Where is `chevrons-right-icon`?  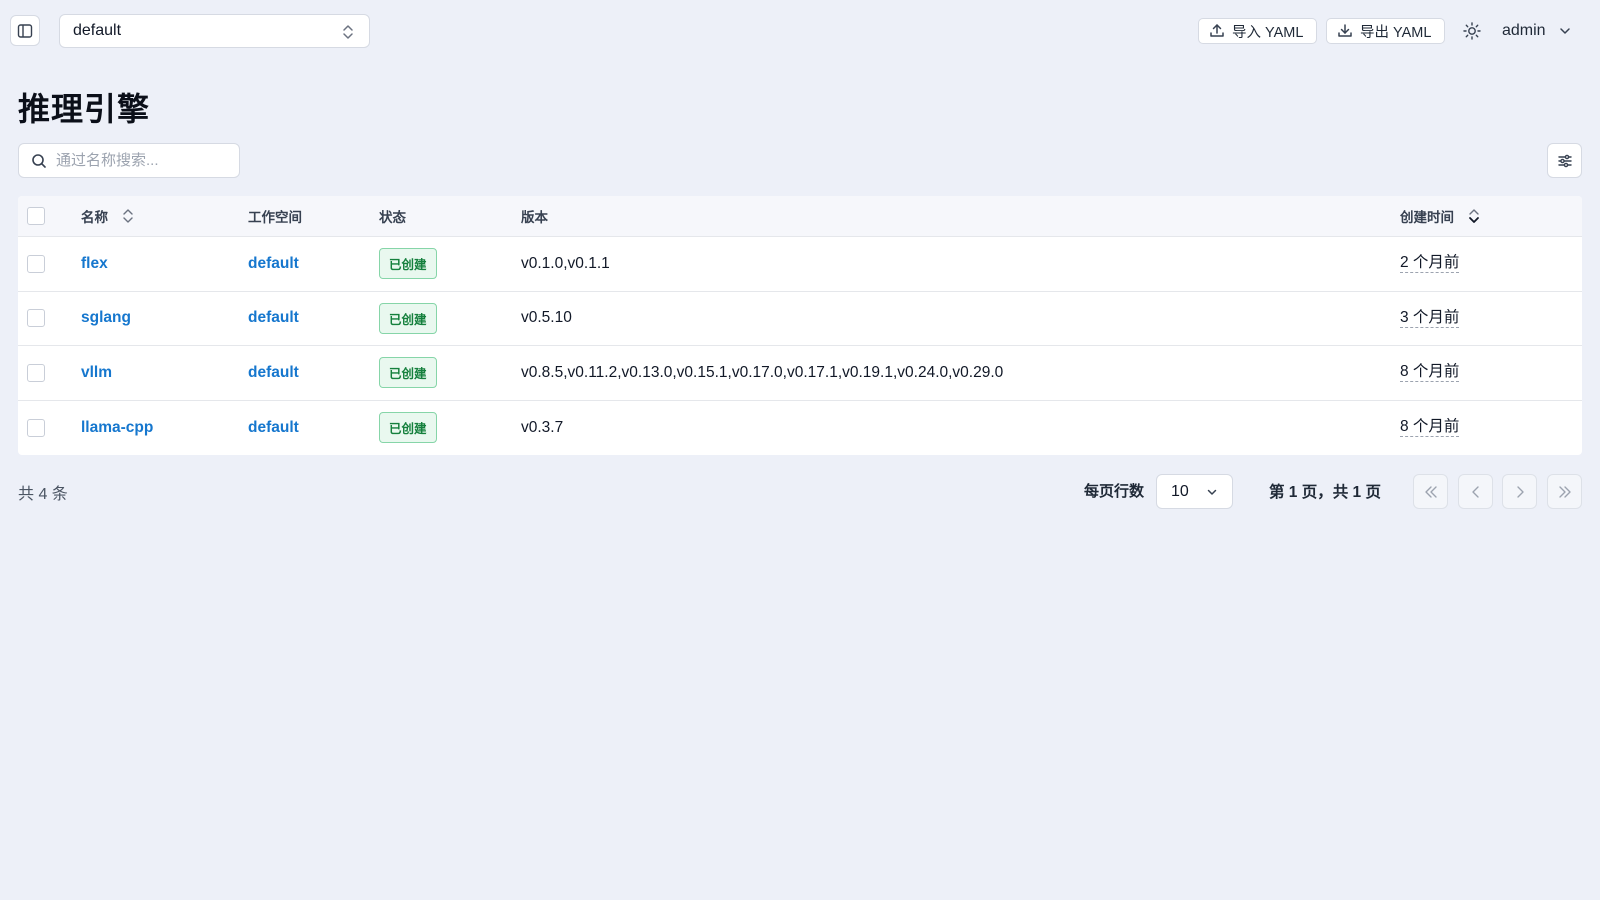 chevrons-right-icon is located at coordinates (1564, 491).